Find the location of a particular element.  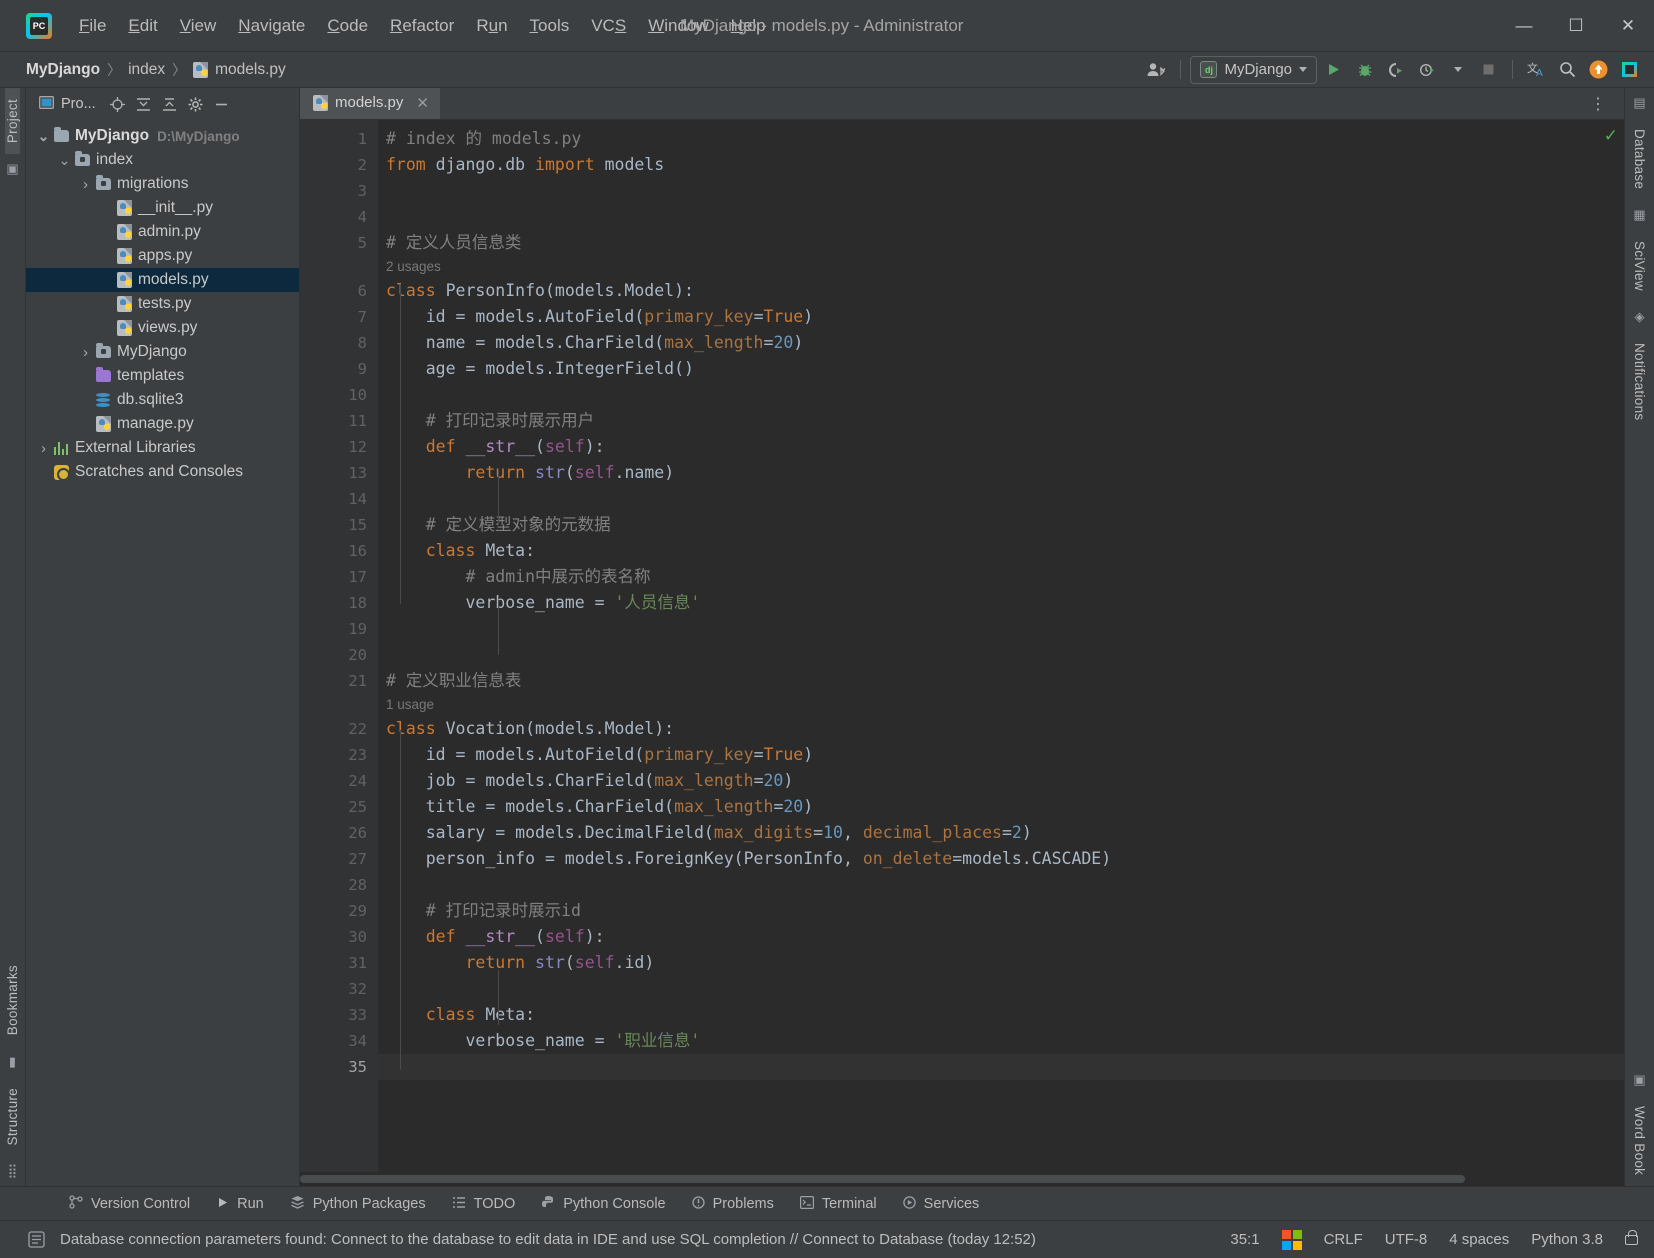

line-separator: CRLF is located at coordinates (1343, 1239).